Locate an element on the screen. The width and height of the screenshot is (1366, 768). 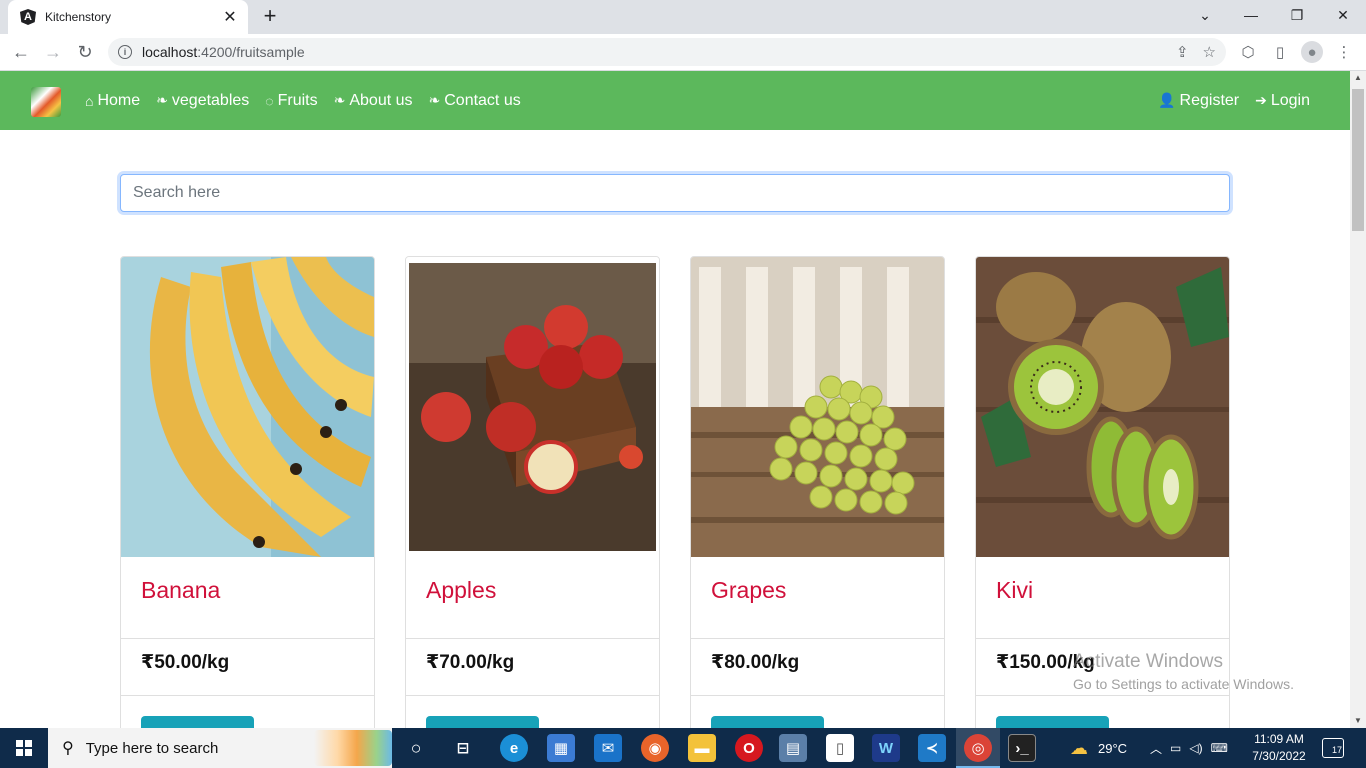
tab-close-icon: ✕ is located at coordinates (230, 17).